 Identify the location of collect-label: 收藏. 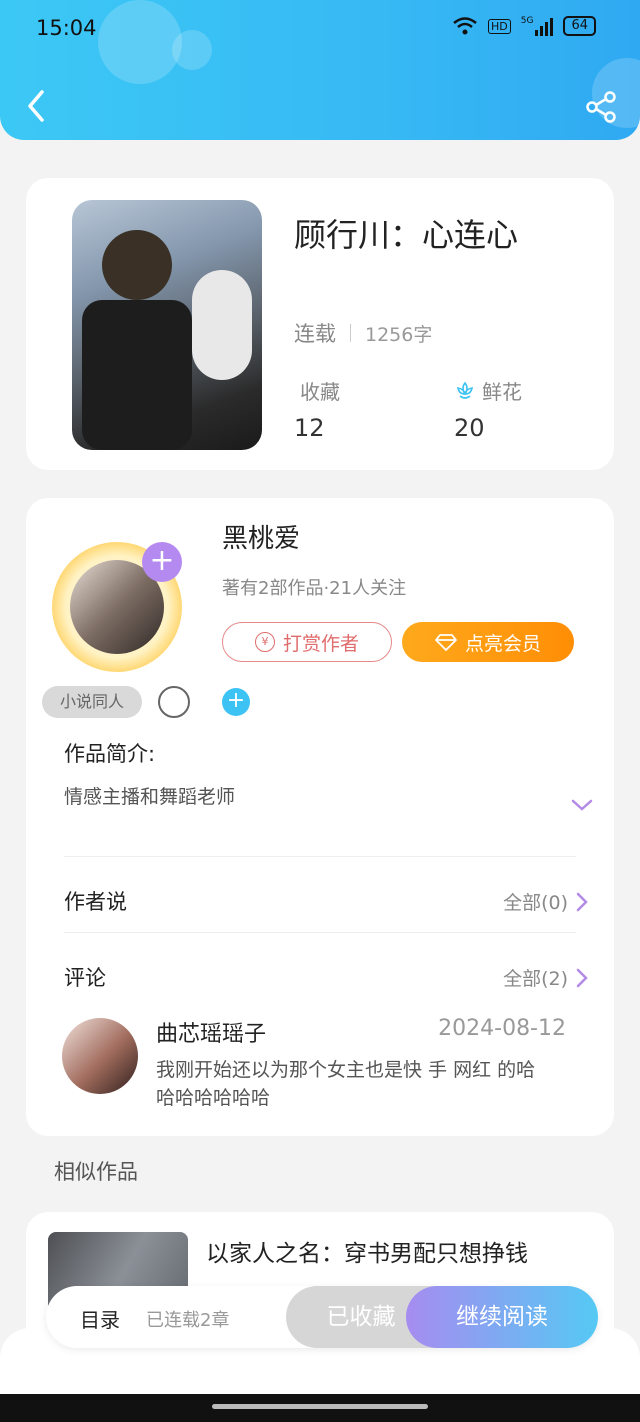
(320, 392).